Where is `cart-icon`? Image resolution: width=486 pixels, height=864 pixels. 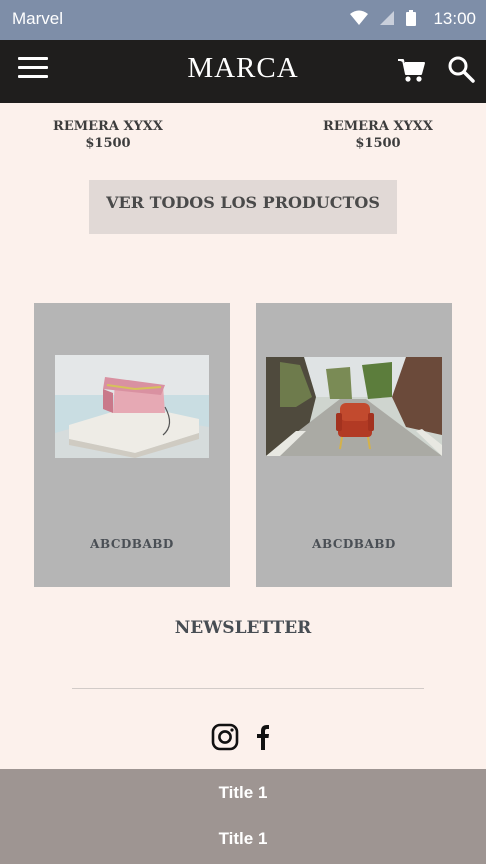
cart-icon is located at coordinates (411, 70).